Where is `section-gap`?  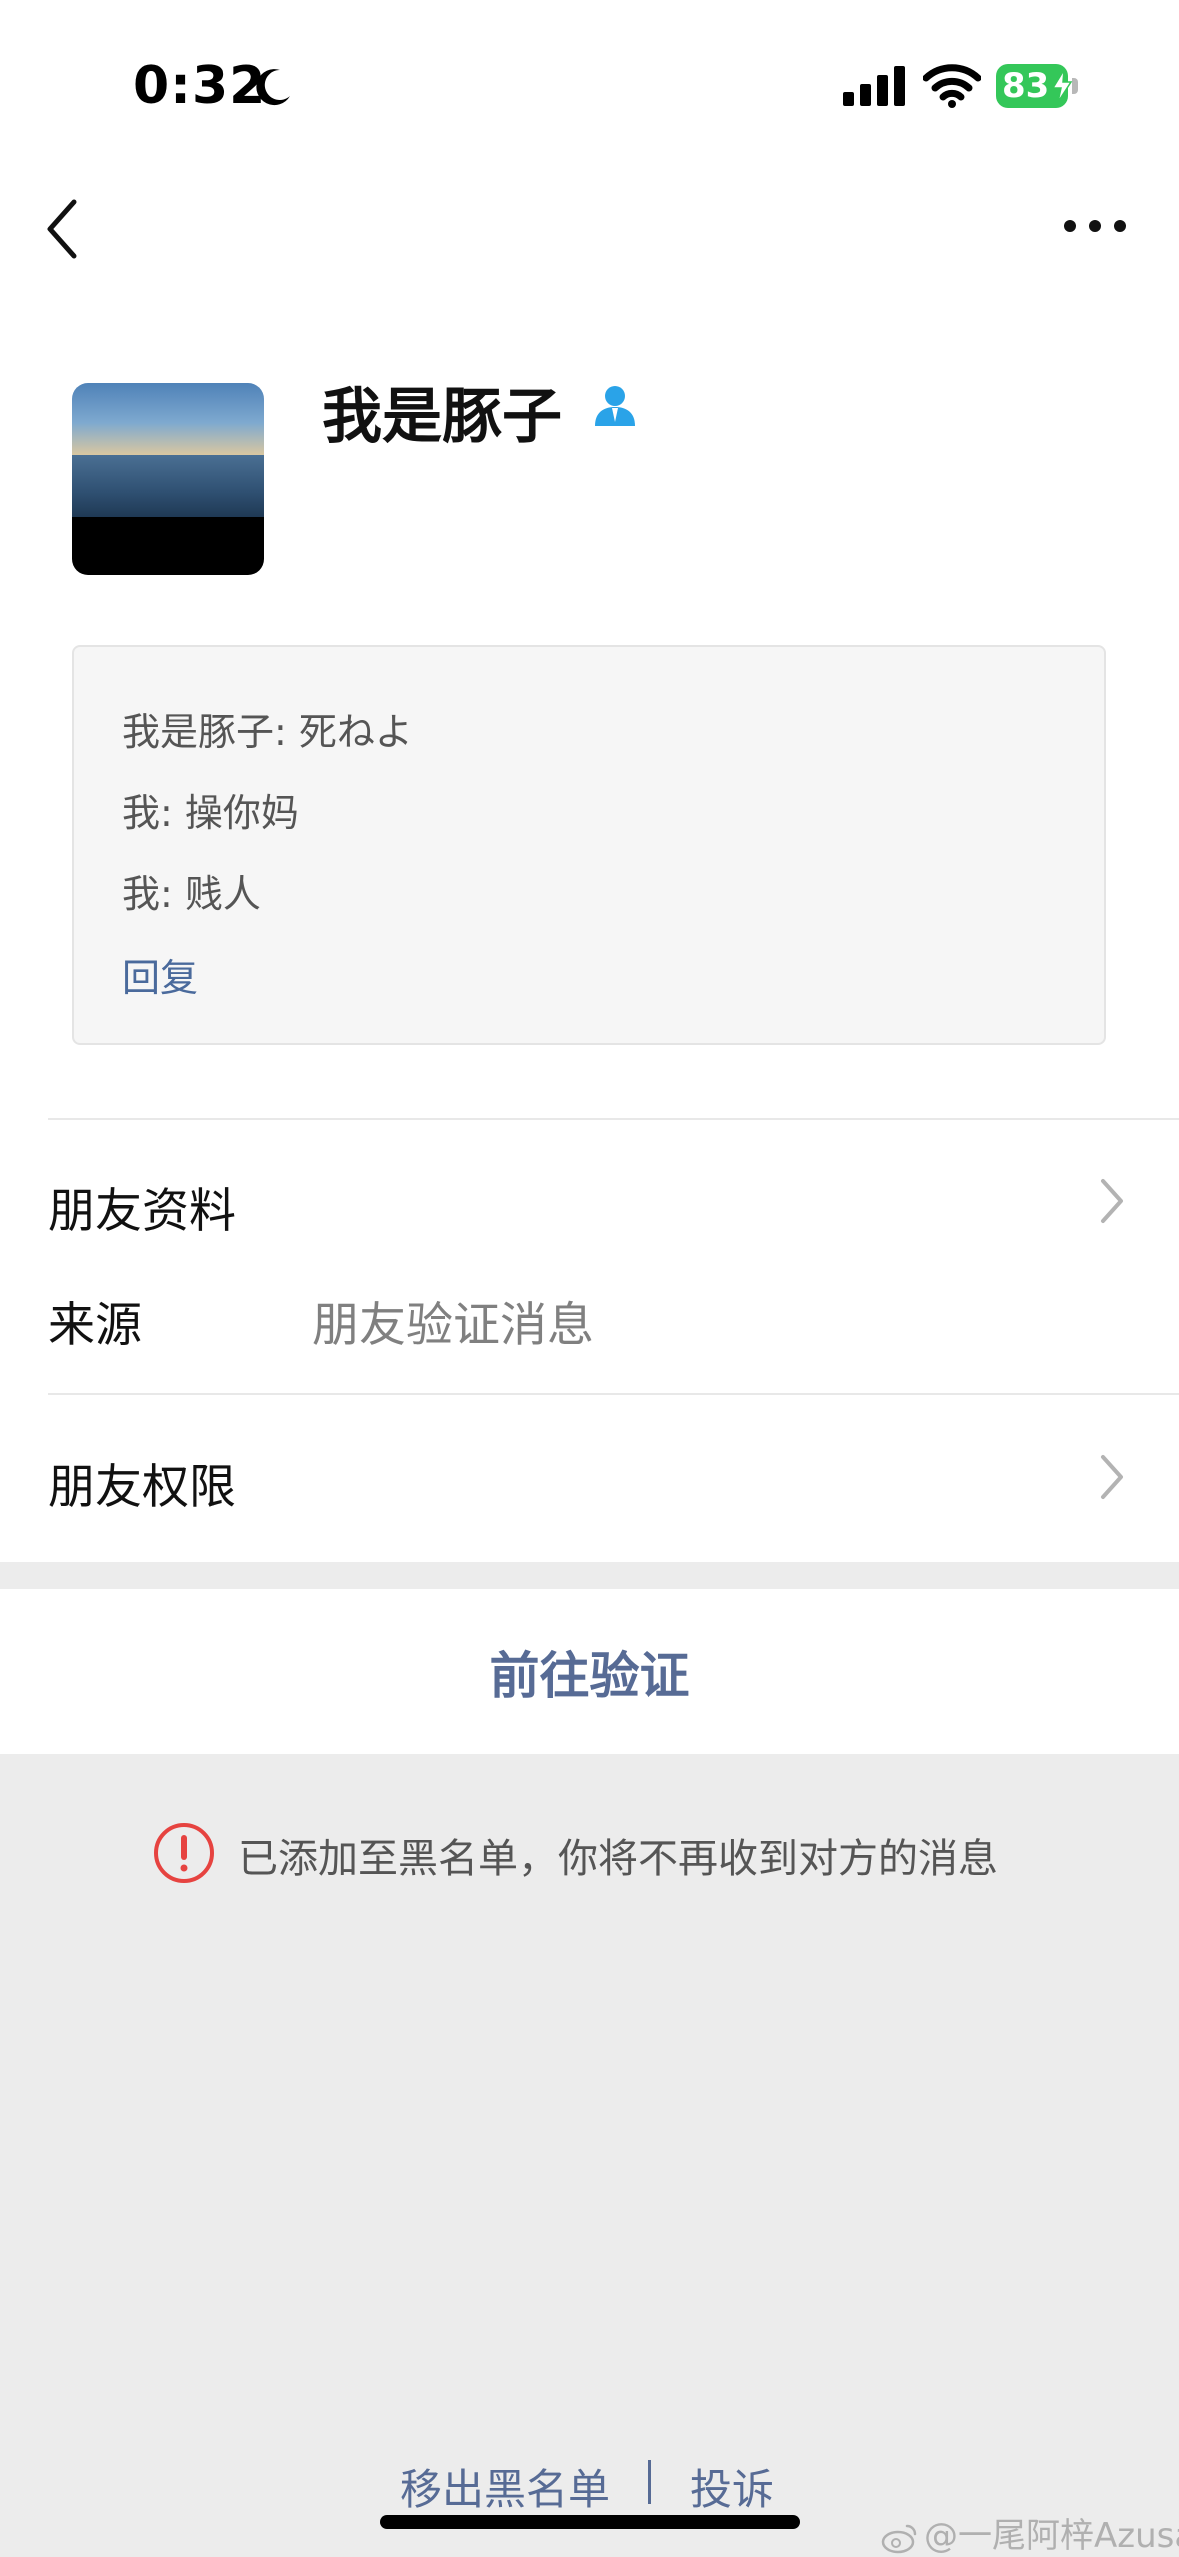 section-gap is located at coordinates (589, 1575).